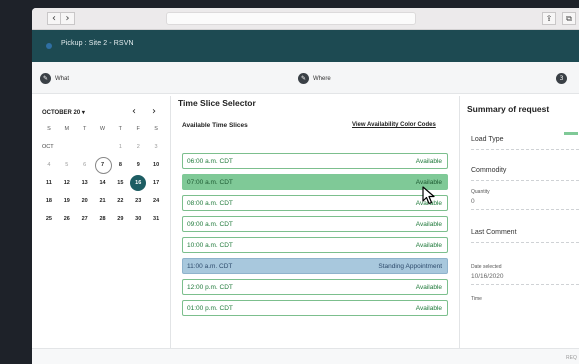 The image size is (579, 364). I want to click on mouse-cursor-icon, so click(428, 195).